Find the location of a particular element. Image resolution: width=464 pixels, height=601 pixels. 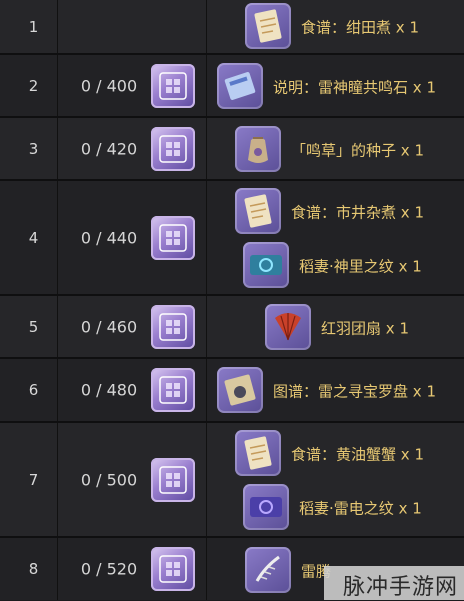

row-index-cell: 6 is located at coordinates (34, 390).